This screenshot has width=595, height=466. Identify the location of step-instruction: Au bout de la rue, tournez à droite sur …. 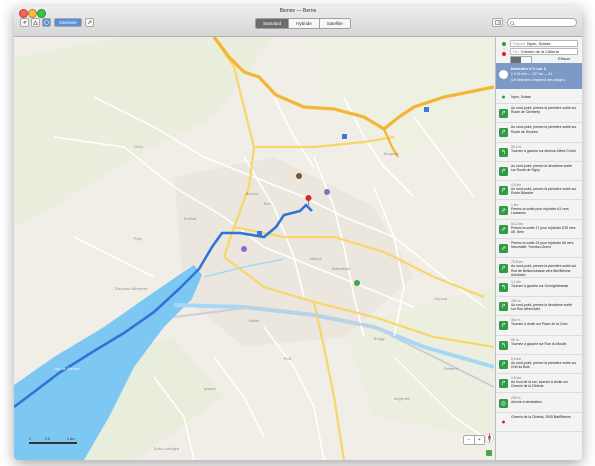
(539, 384).